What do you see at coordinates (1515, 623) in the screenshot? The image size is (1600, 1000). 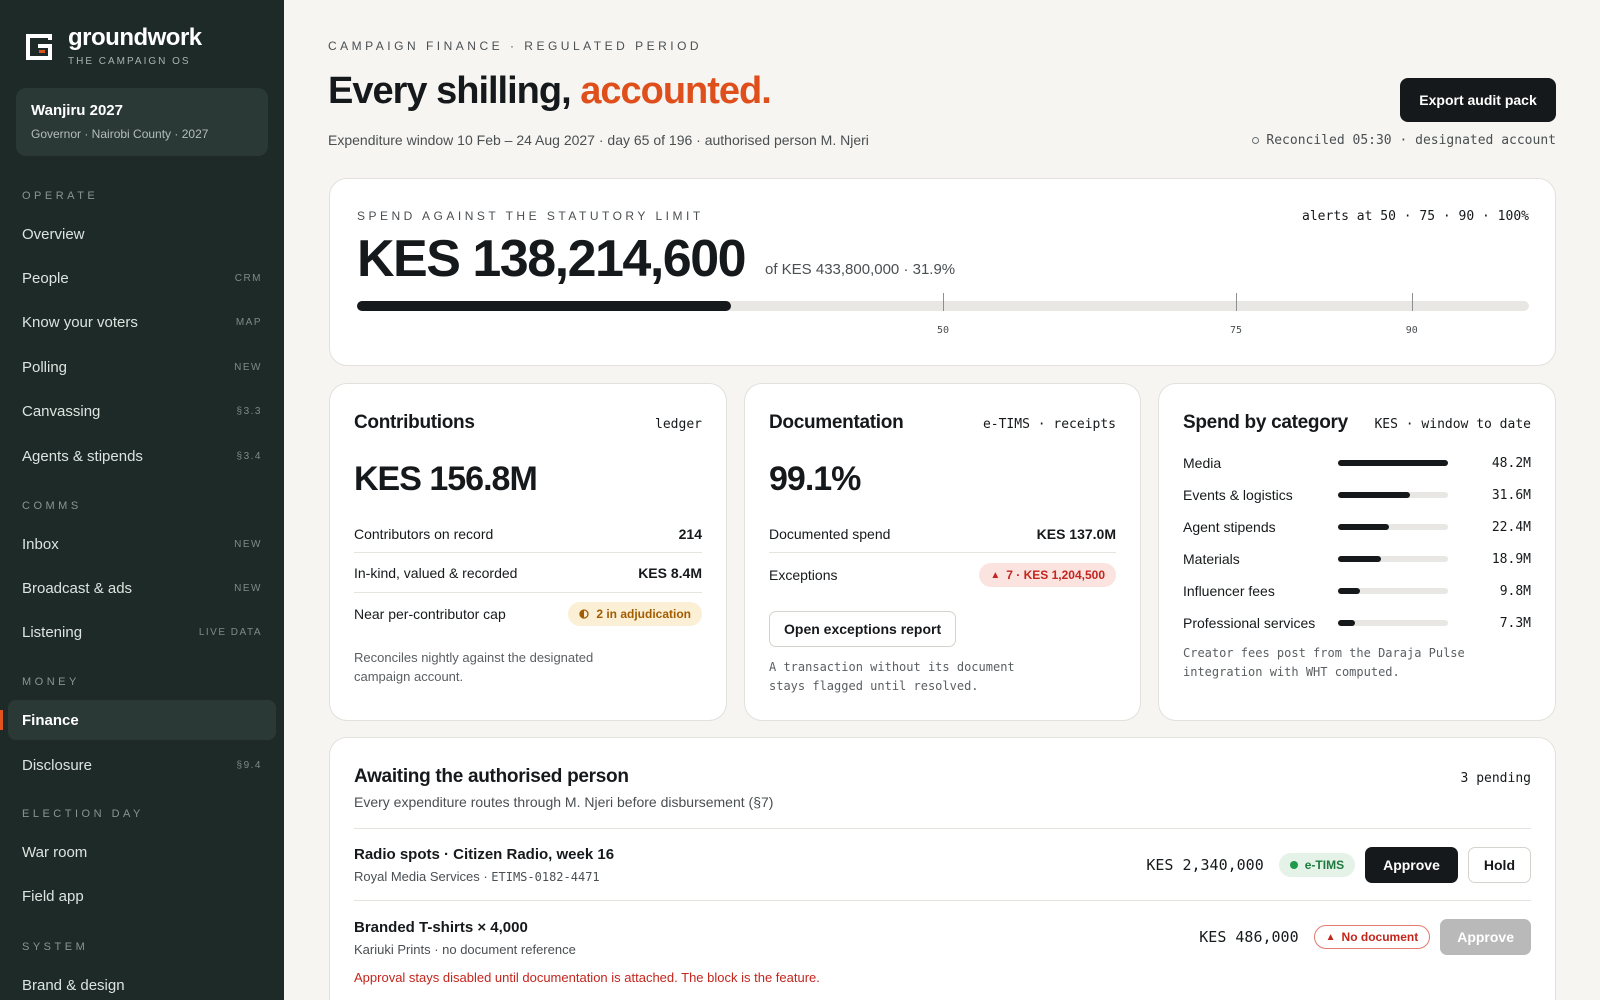 I see `category-value: 7.3M` at bounding box center [1515, 623].